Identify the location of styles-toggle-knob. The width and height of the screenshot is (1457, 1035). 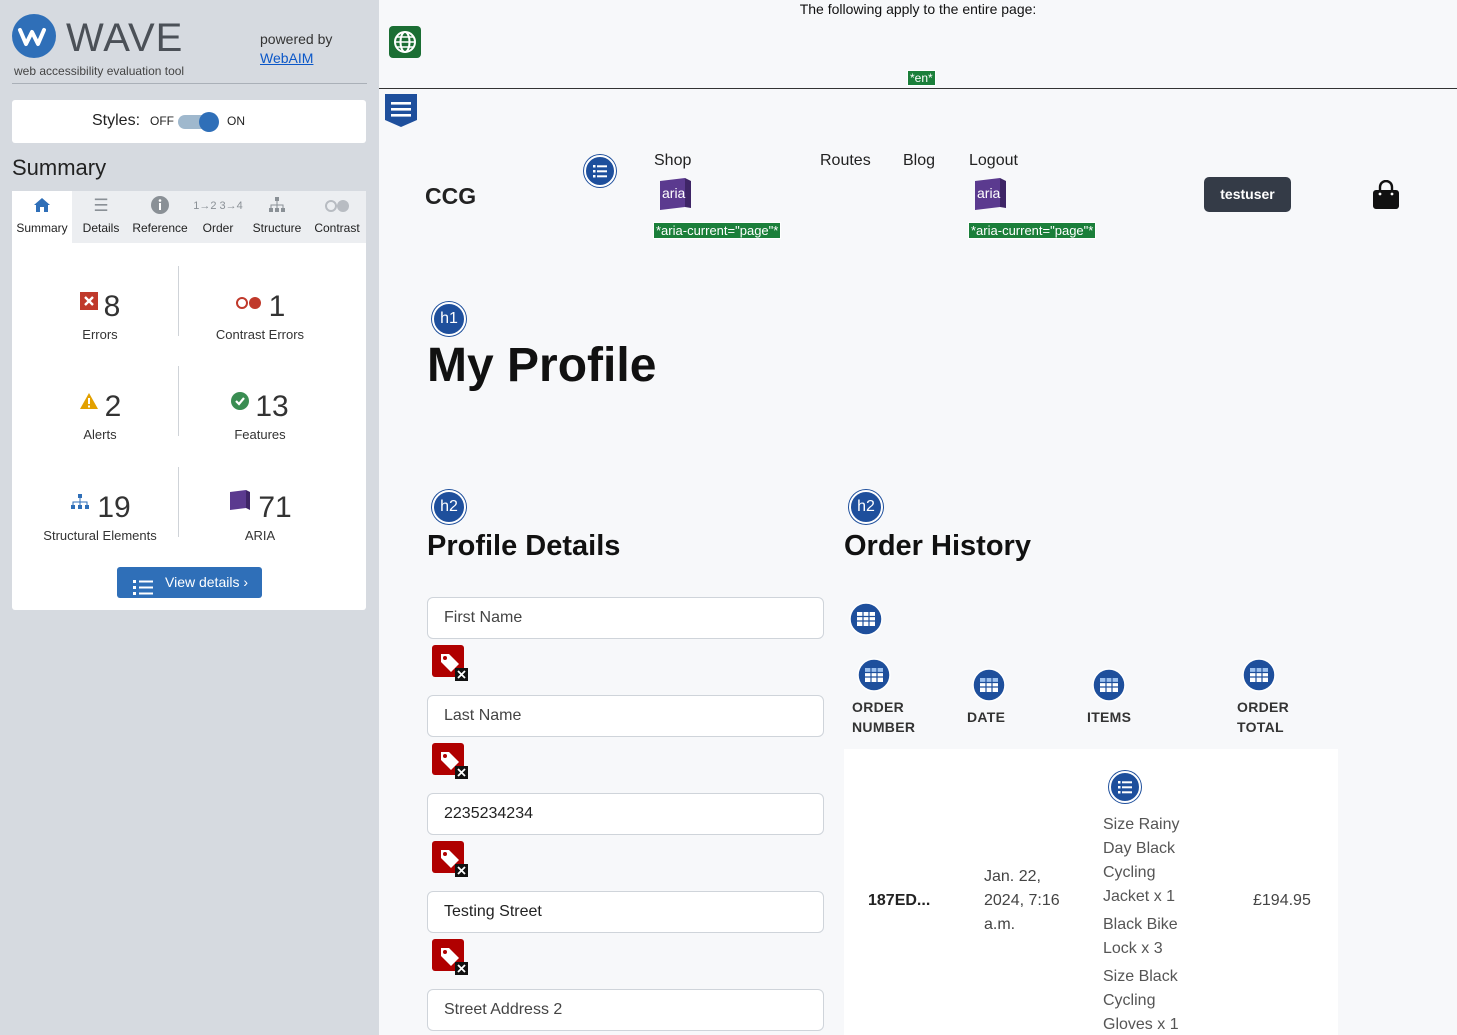
(209, 122).